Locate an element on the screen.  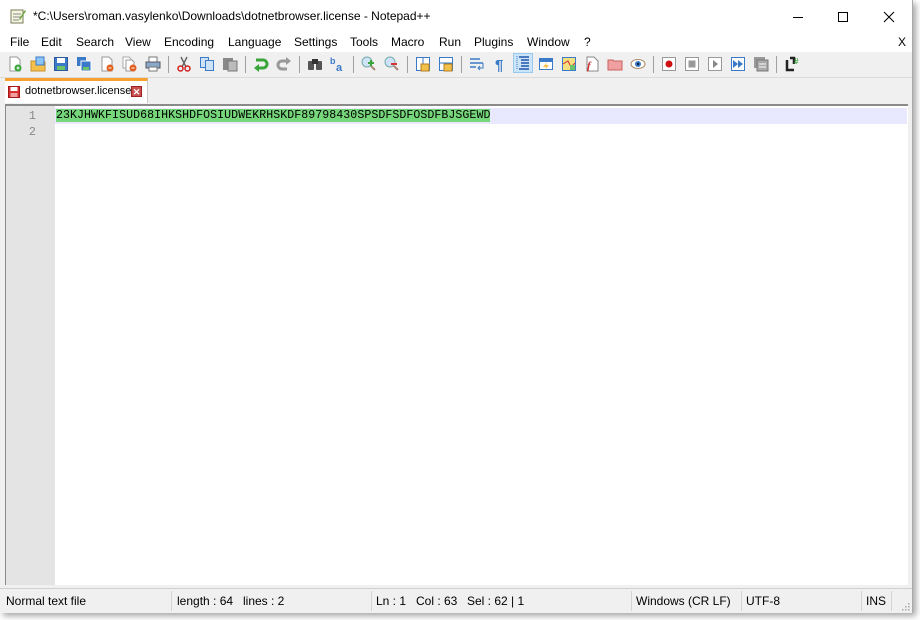
resize-grip-icon is located at coordinates (905, 606).